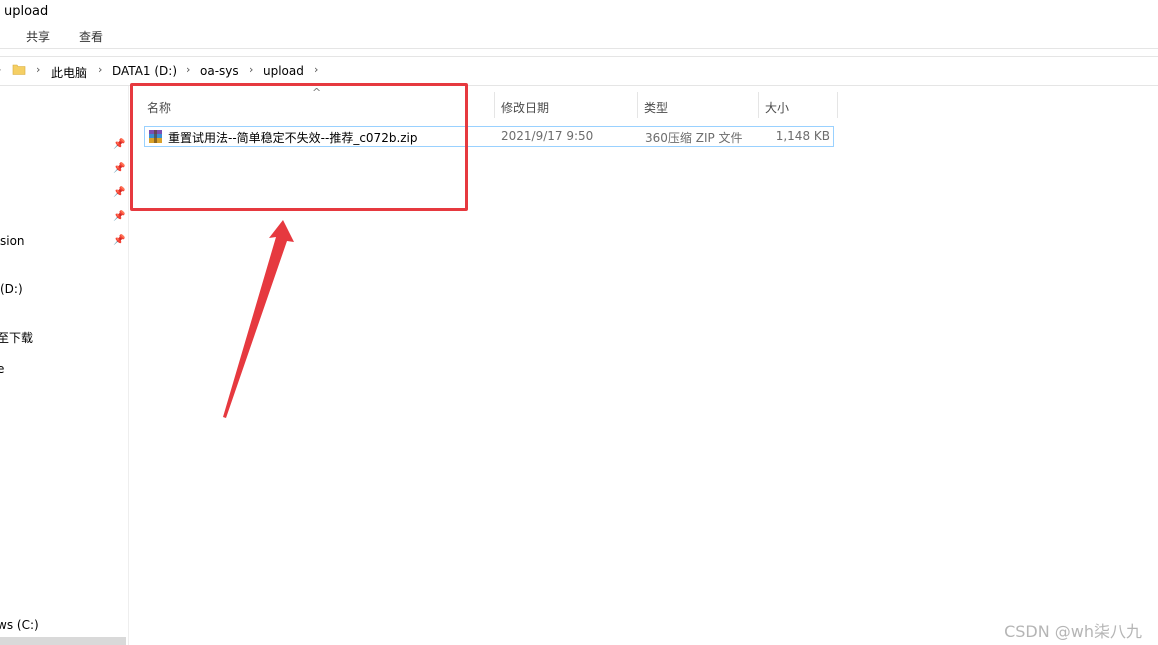 This screenshot has width=1158, height=645. Describe the element at coordinates (1073, 631) in the screenshot. I see `watermark: CSDN @wh柒八九` at that location.